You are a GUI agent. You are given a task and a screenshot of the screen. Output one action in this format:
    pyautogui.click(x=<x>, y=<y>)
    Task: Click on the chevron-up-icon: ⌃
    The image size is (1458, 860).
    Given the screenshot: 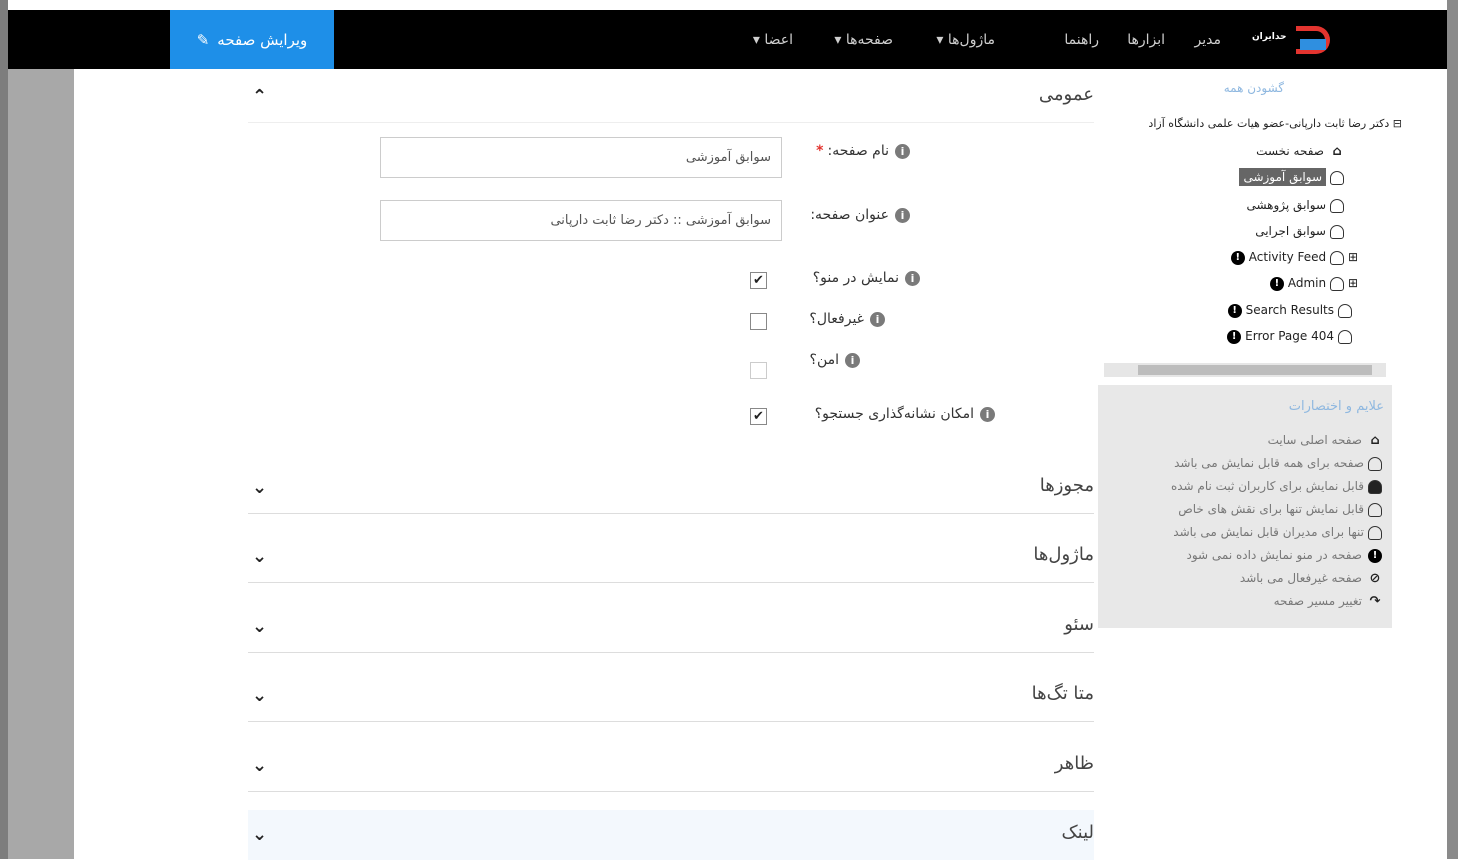 What is the action you would take?
    pyautogui.click(x=259, y=96)
    